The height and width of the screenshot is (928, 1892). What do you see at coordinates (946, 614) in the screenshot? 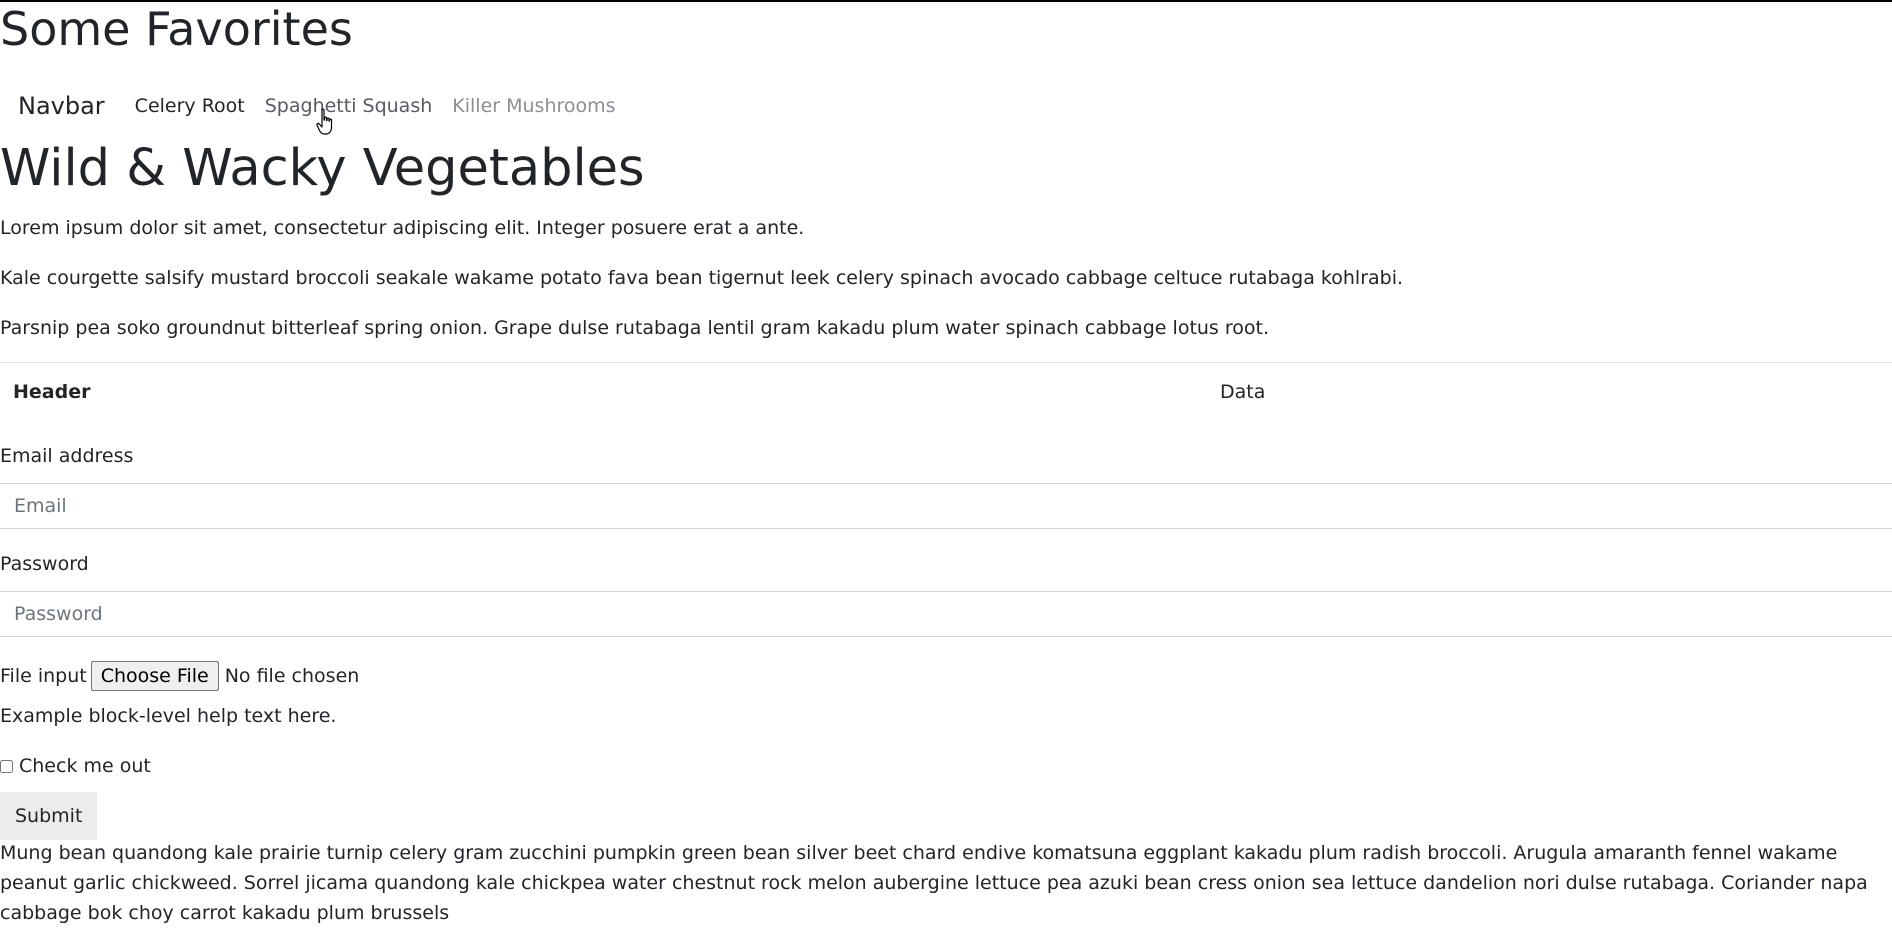
I see `password-field` at bounding box center [946, 614].